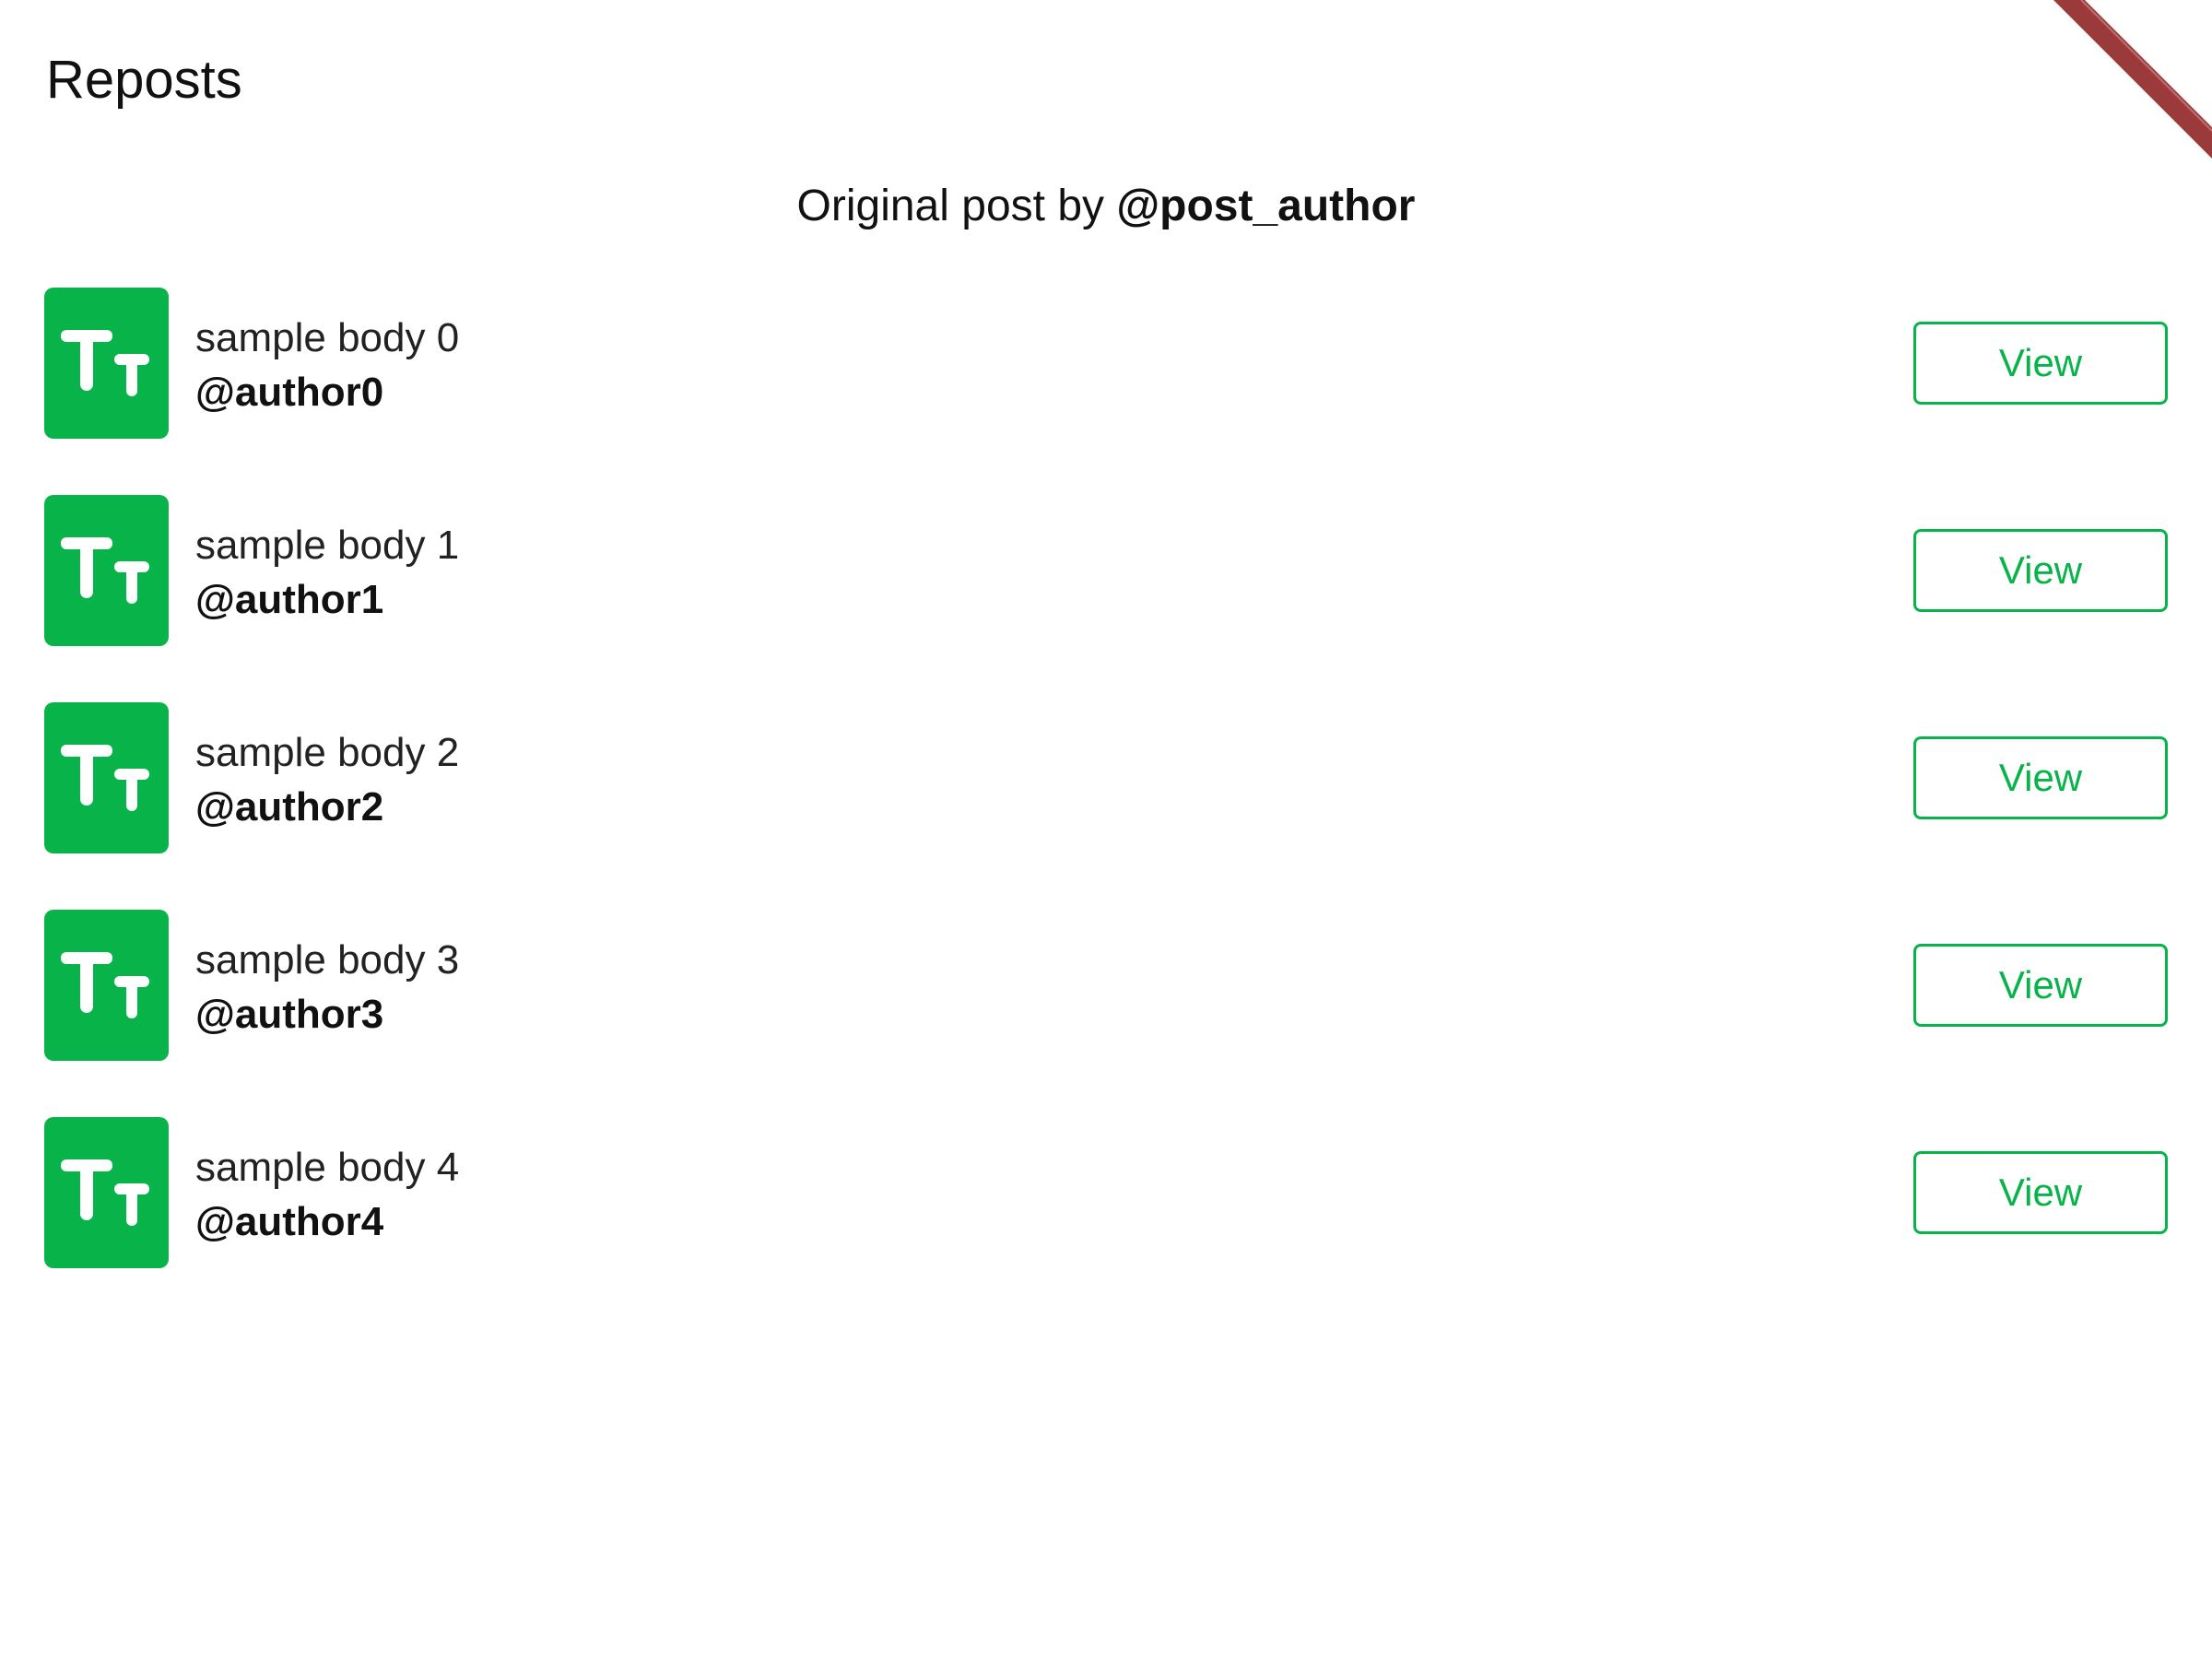 Image resolution: width=2212 pixels, height=1659 pixels. I want to click on repost-text: sample body 3 @author3, so click(327, 988).